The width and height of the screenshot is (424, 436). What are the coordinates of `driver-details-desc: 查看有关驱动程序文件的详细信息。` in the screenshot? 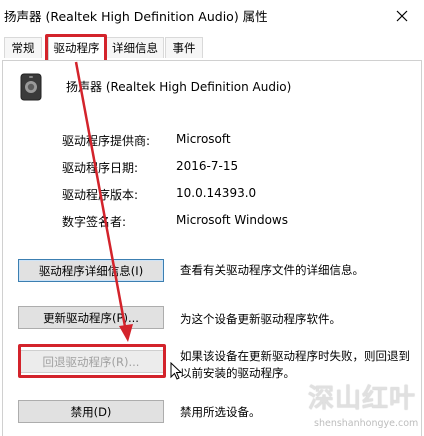 It's located at (272, 270).